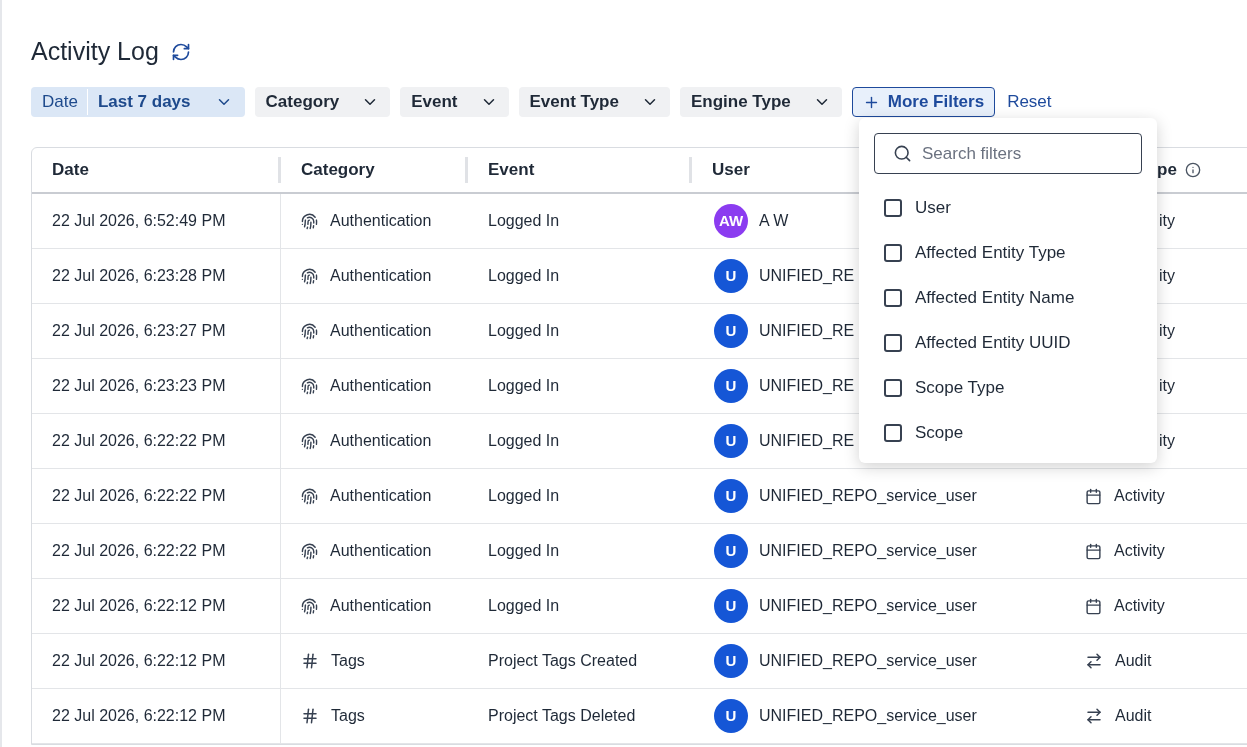  I want to click on search-input: Search filters, so click(1022, 153).